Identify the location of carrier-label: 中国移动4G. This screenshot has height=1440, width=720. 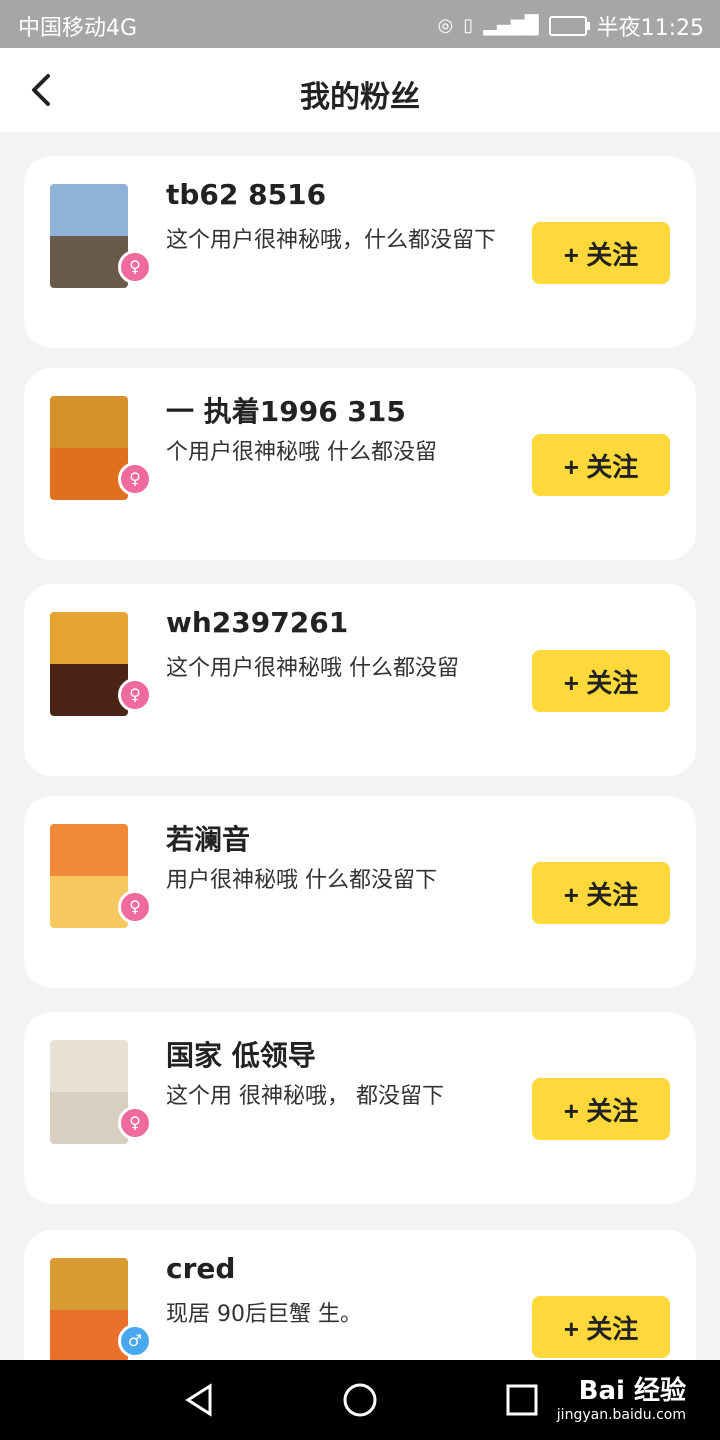
(78, 28).